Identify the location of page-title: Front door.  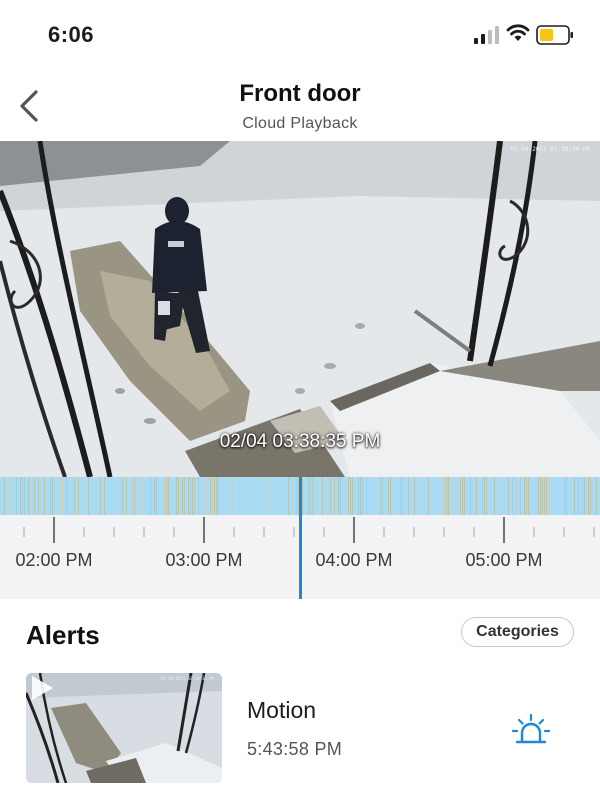
(300, 93).